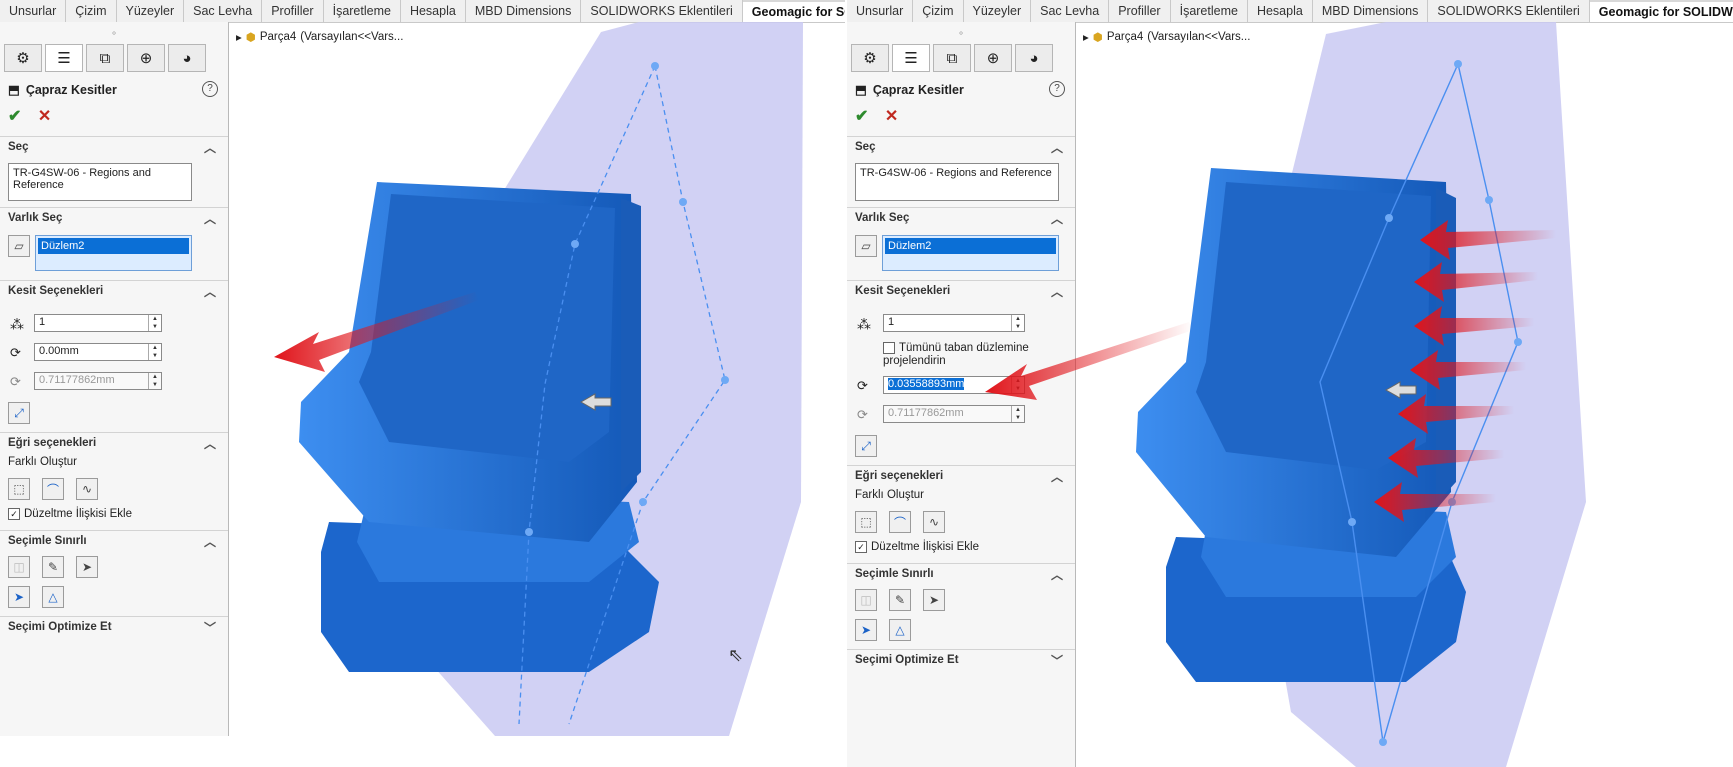  I want to click on tab-profiller: Profiller, so click(1140, 11).